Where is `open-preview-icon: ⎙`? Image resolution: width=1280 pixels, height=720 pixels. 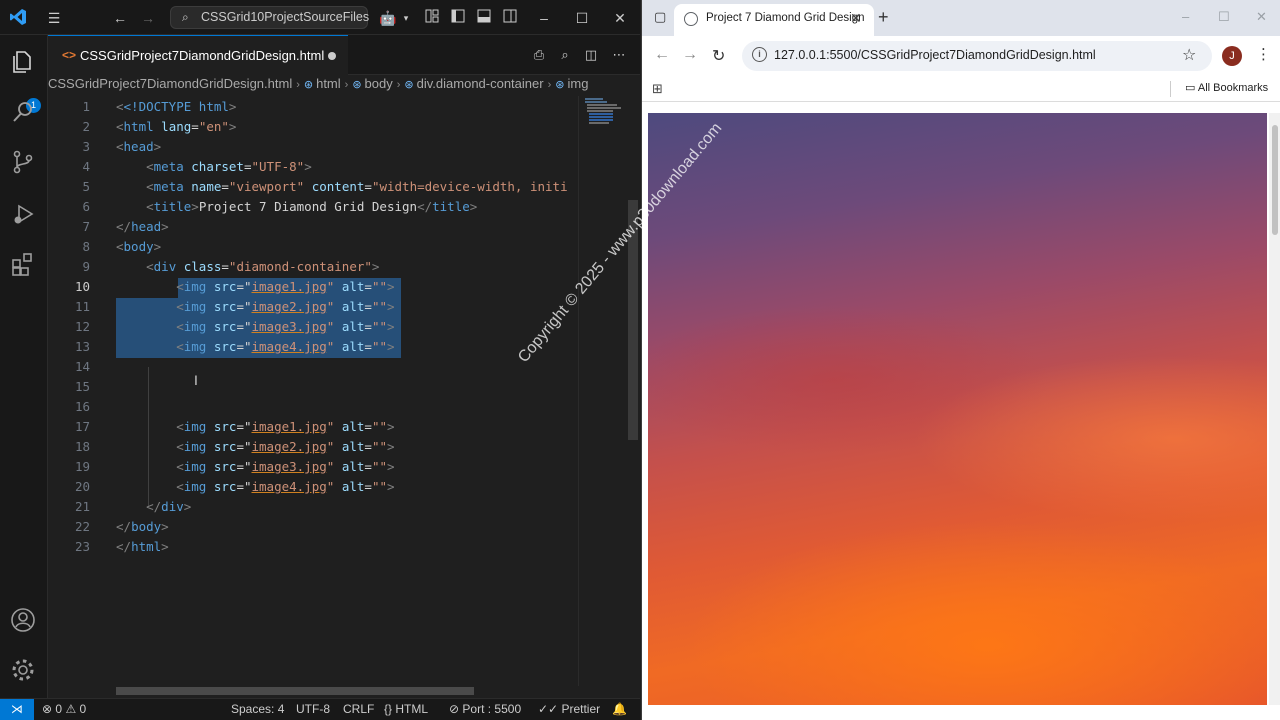 open-preview-icon: ⎙ is located at coordinates (539, 55).